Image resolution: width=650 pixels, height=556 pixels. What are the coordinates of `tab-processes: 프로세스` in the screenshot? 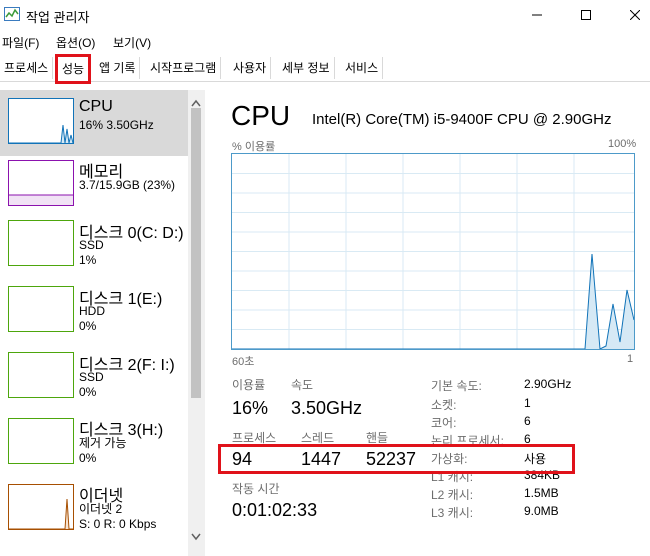 It's located at (27, 68).